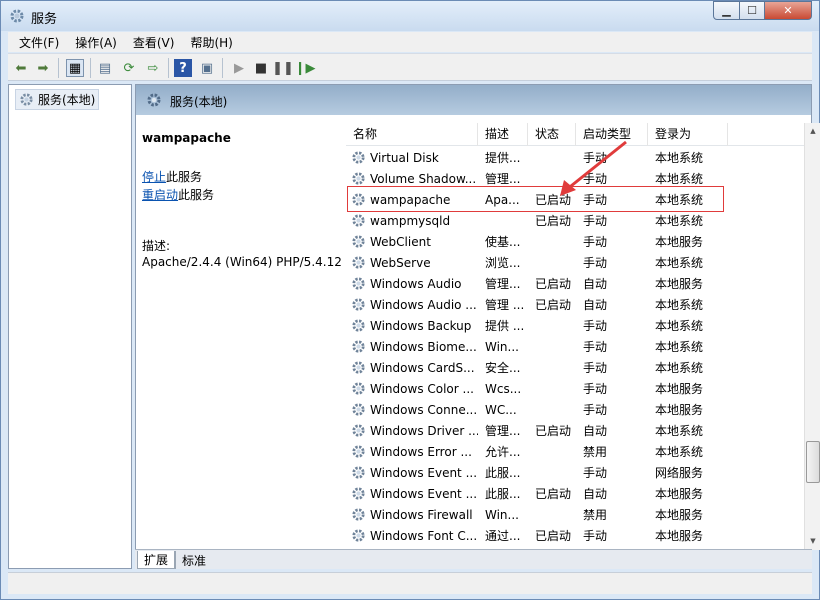 This screenshot has width=820, height=600. What do you see at coordinates (575, 325) in the screenshot?
I see `table-row: Windows Backup 提供 ... 手动 本地系统` at bounding box center [575, 325].